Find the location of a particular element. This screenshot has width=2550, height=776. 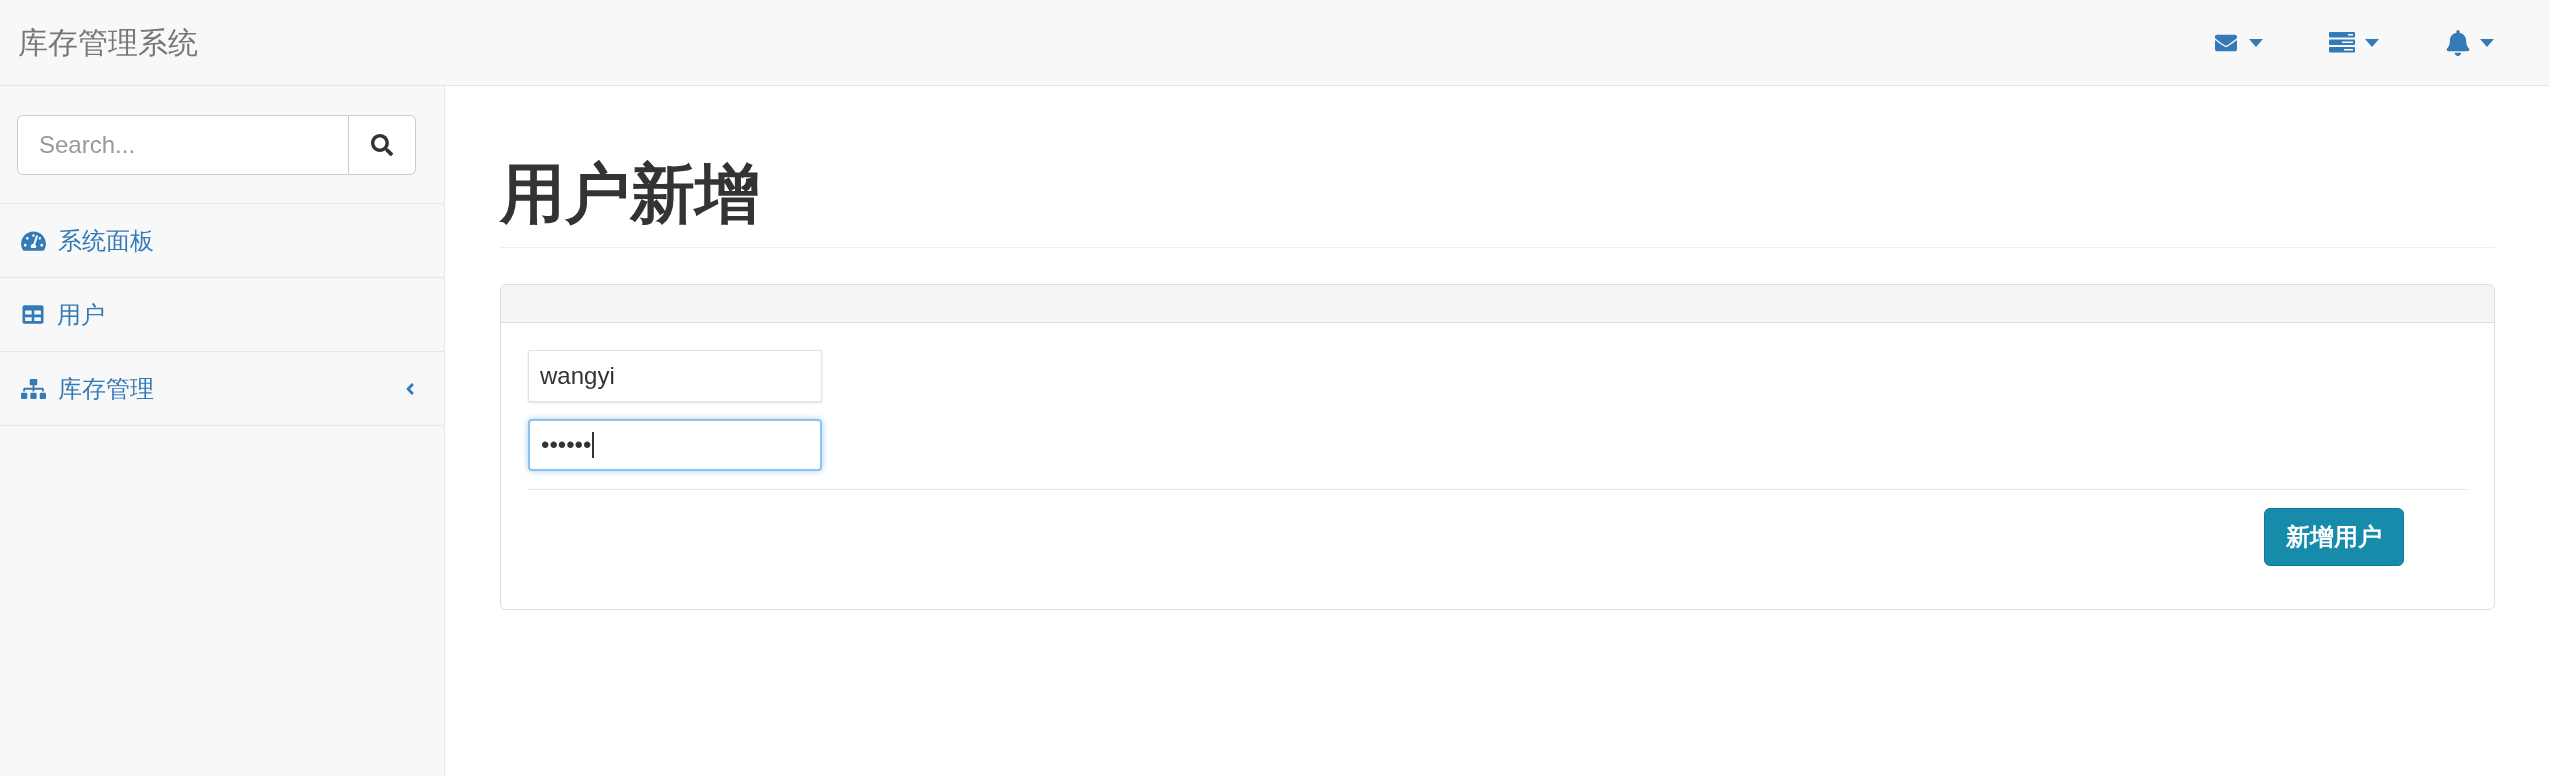

hierarchy-icon is located at coordinates (33, 388).